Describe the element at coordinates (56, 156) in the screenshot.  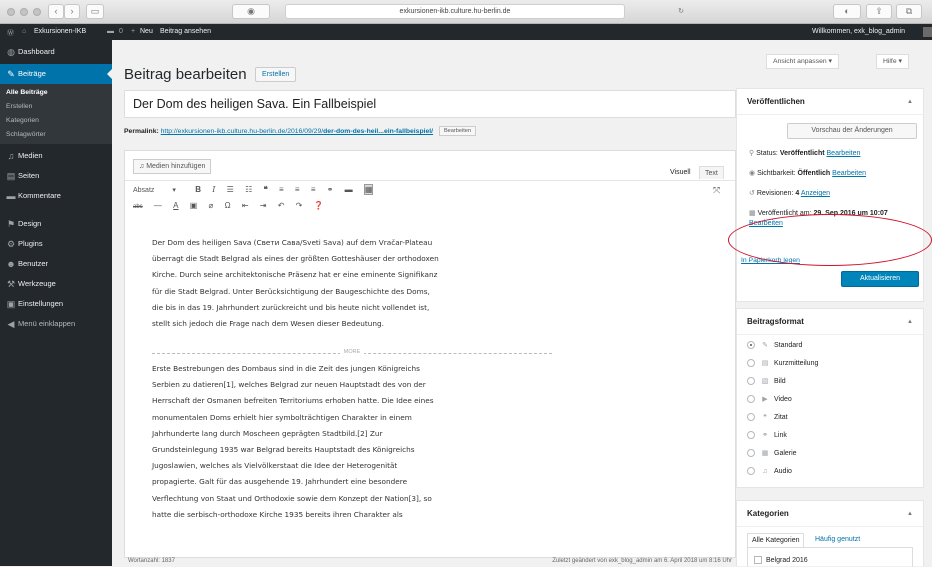
I see `sidebar-item-media: ♫ Medien` at that location.